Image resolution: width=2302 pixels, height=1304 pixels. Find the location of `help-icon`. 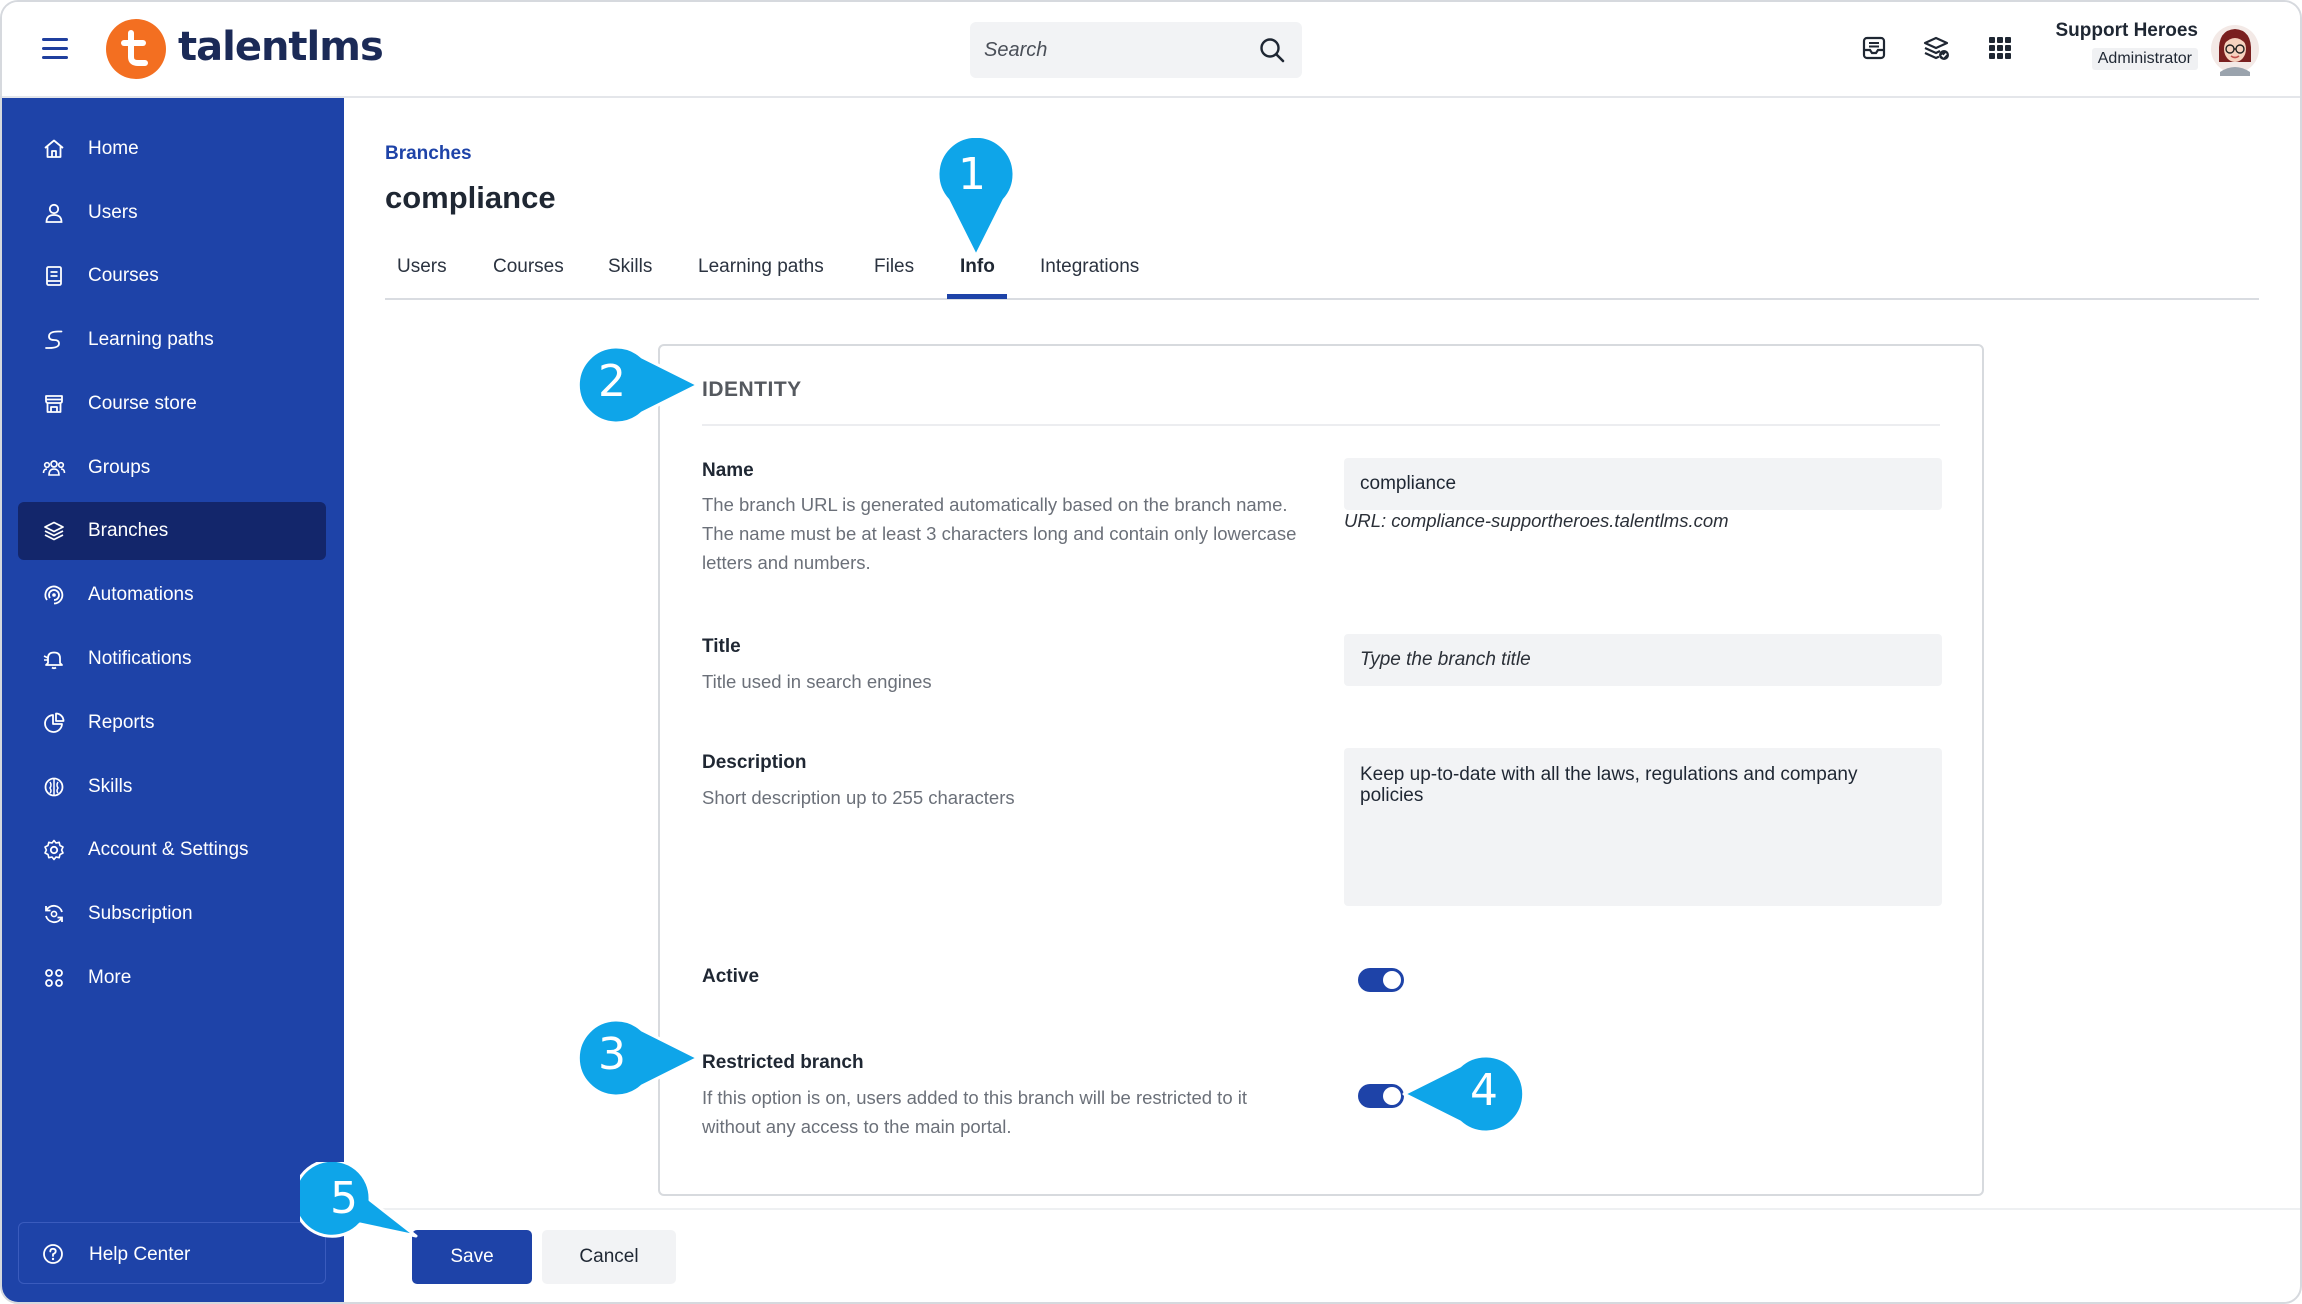

help-icon is located at coordinates (53, 1254).